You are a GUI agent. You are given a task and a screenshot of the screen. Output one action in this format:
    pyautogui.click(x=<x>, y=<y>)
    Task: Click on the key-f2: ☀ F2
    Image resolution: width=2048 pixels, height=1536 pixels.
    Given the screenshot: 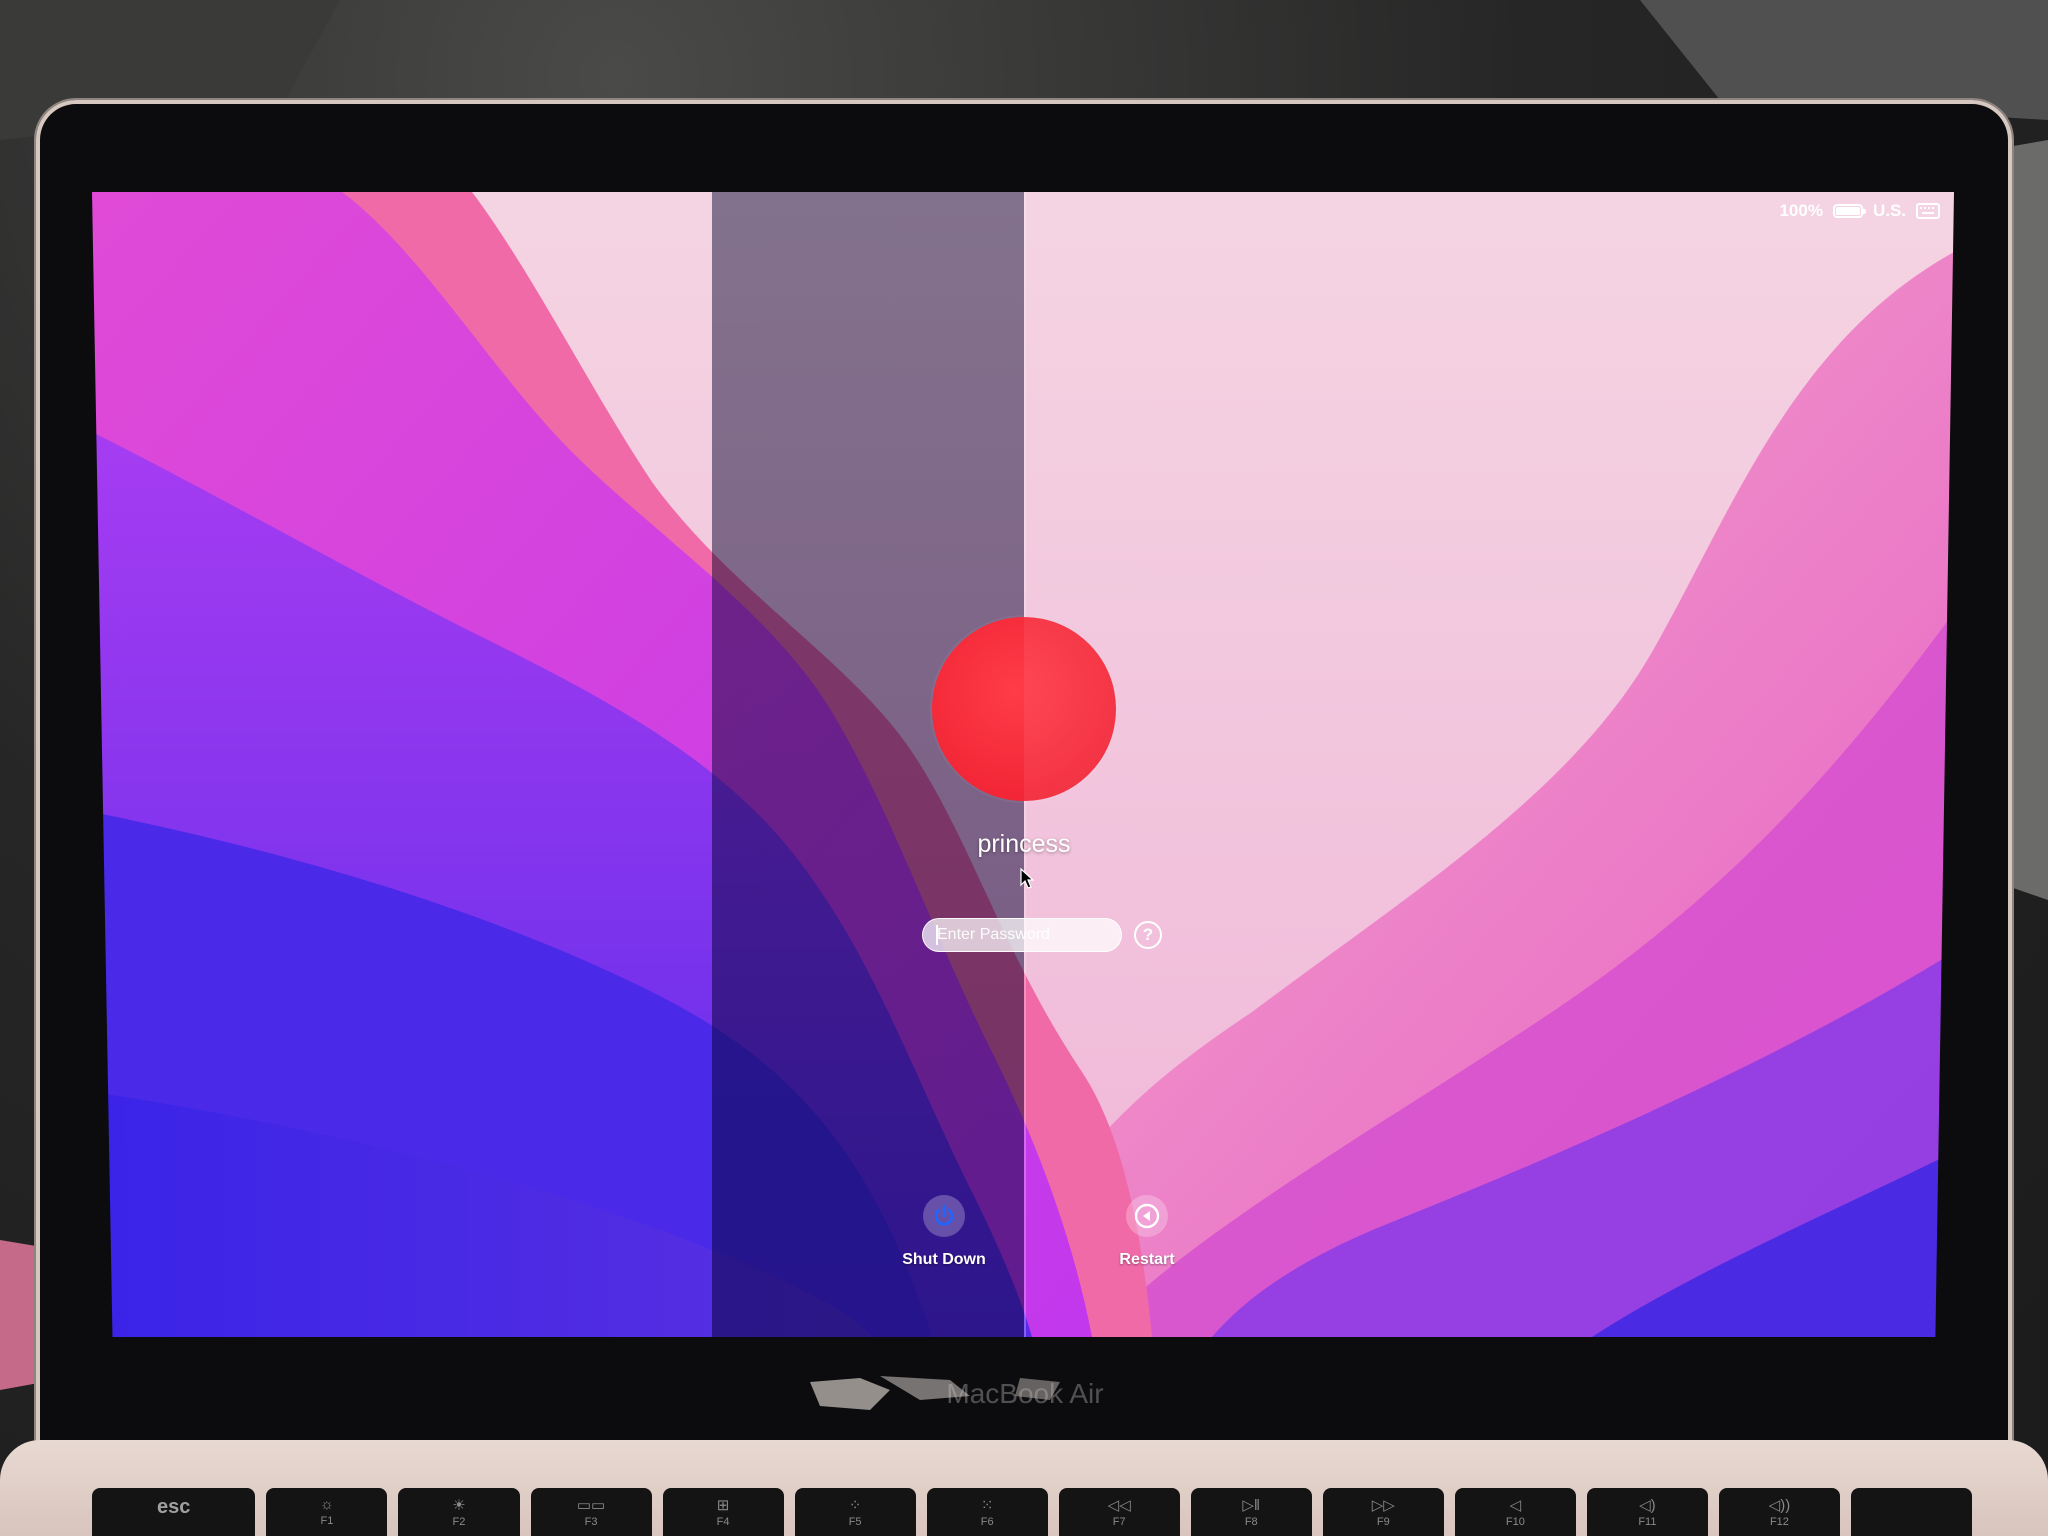 What is the action you would take?
    pyautogui.click(x=459, y=1512)
    